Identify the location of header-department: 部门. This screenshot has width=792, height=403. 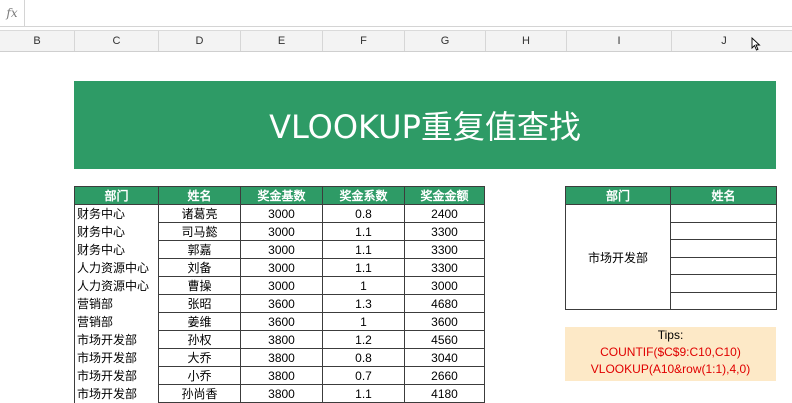
(116, 195).